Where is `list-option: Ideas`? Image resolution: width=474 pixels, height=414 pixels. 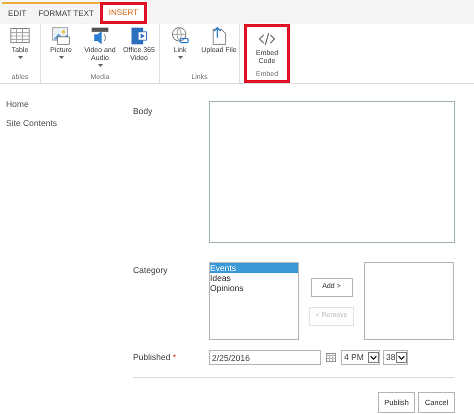 list-option: Ideas is located at coordinates (254, 278).